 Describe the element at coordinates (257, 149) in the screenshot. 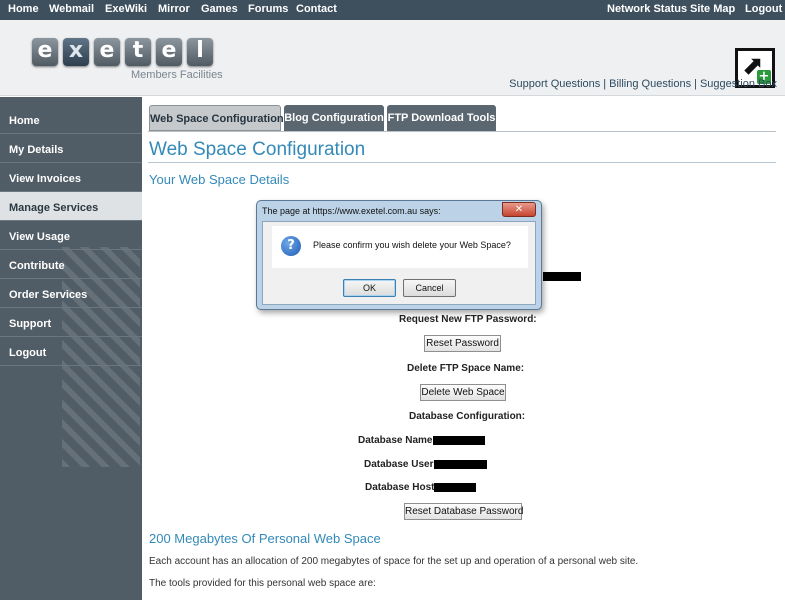

I see `page-title: Web Space Configuration` at that location.